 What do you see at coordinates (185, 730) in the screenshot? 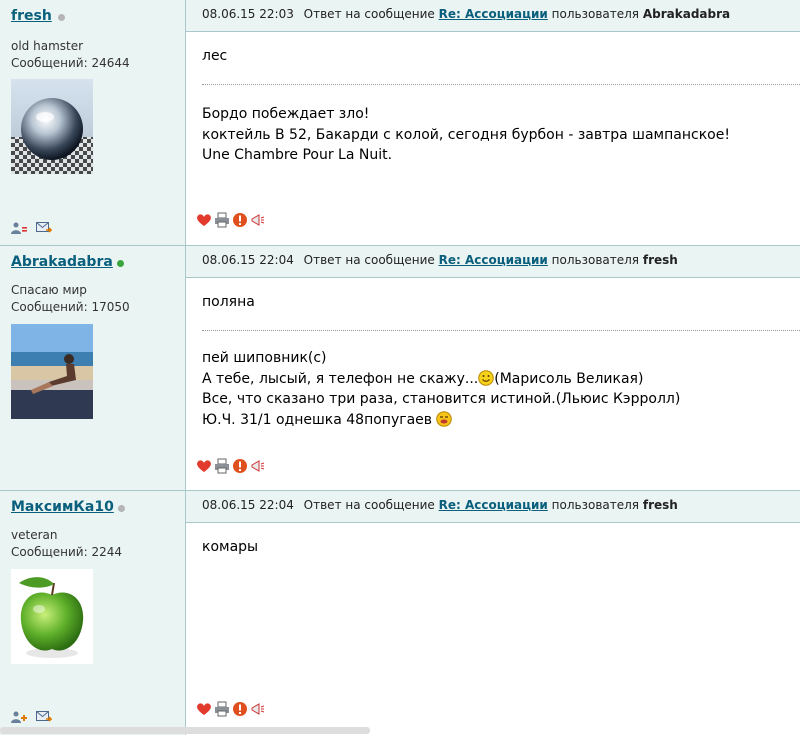
I see `horizontal-scrollbar` at bounding box center [185, 730].